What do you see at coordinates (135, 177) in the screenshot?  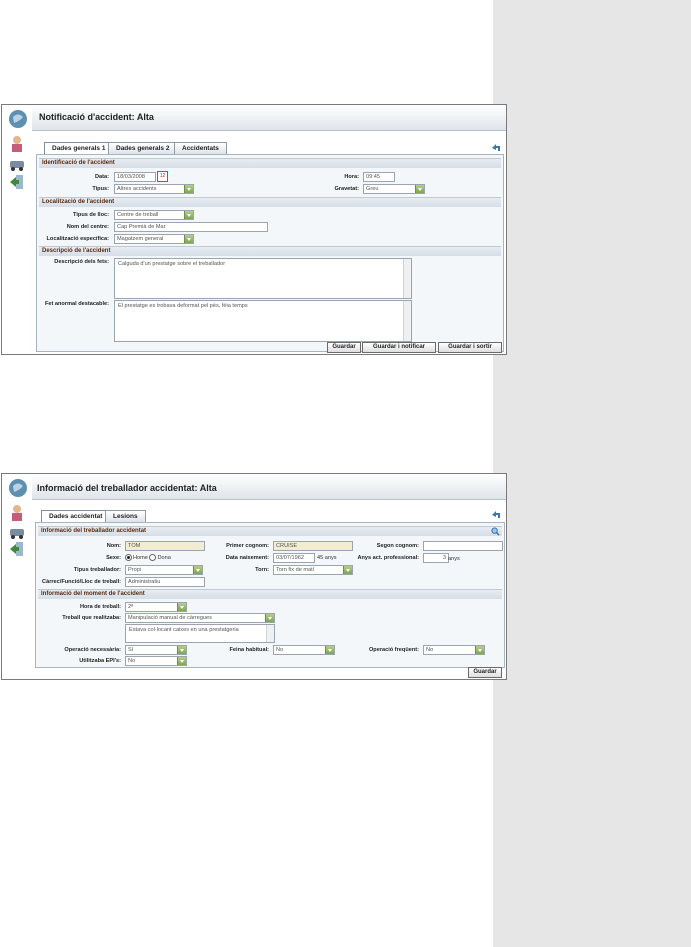 I see `date-field: 18/03/2008` at bounding box center [135, 177].